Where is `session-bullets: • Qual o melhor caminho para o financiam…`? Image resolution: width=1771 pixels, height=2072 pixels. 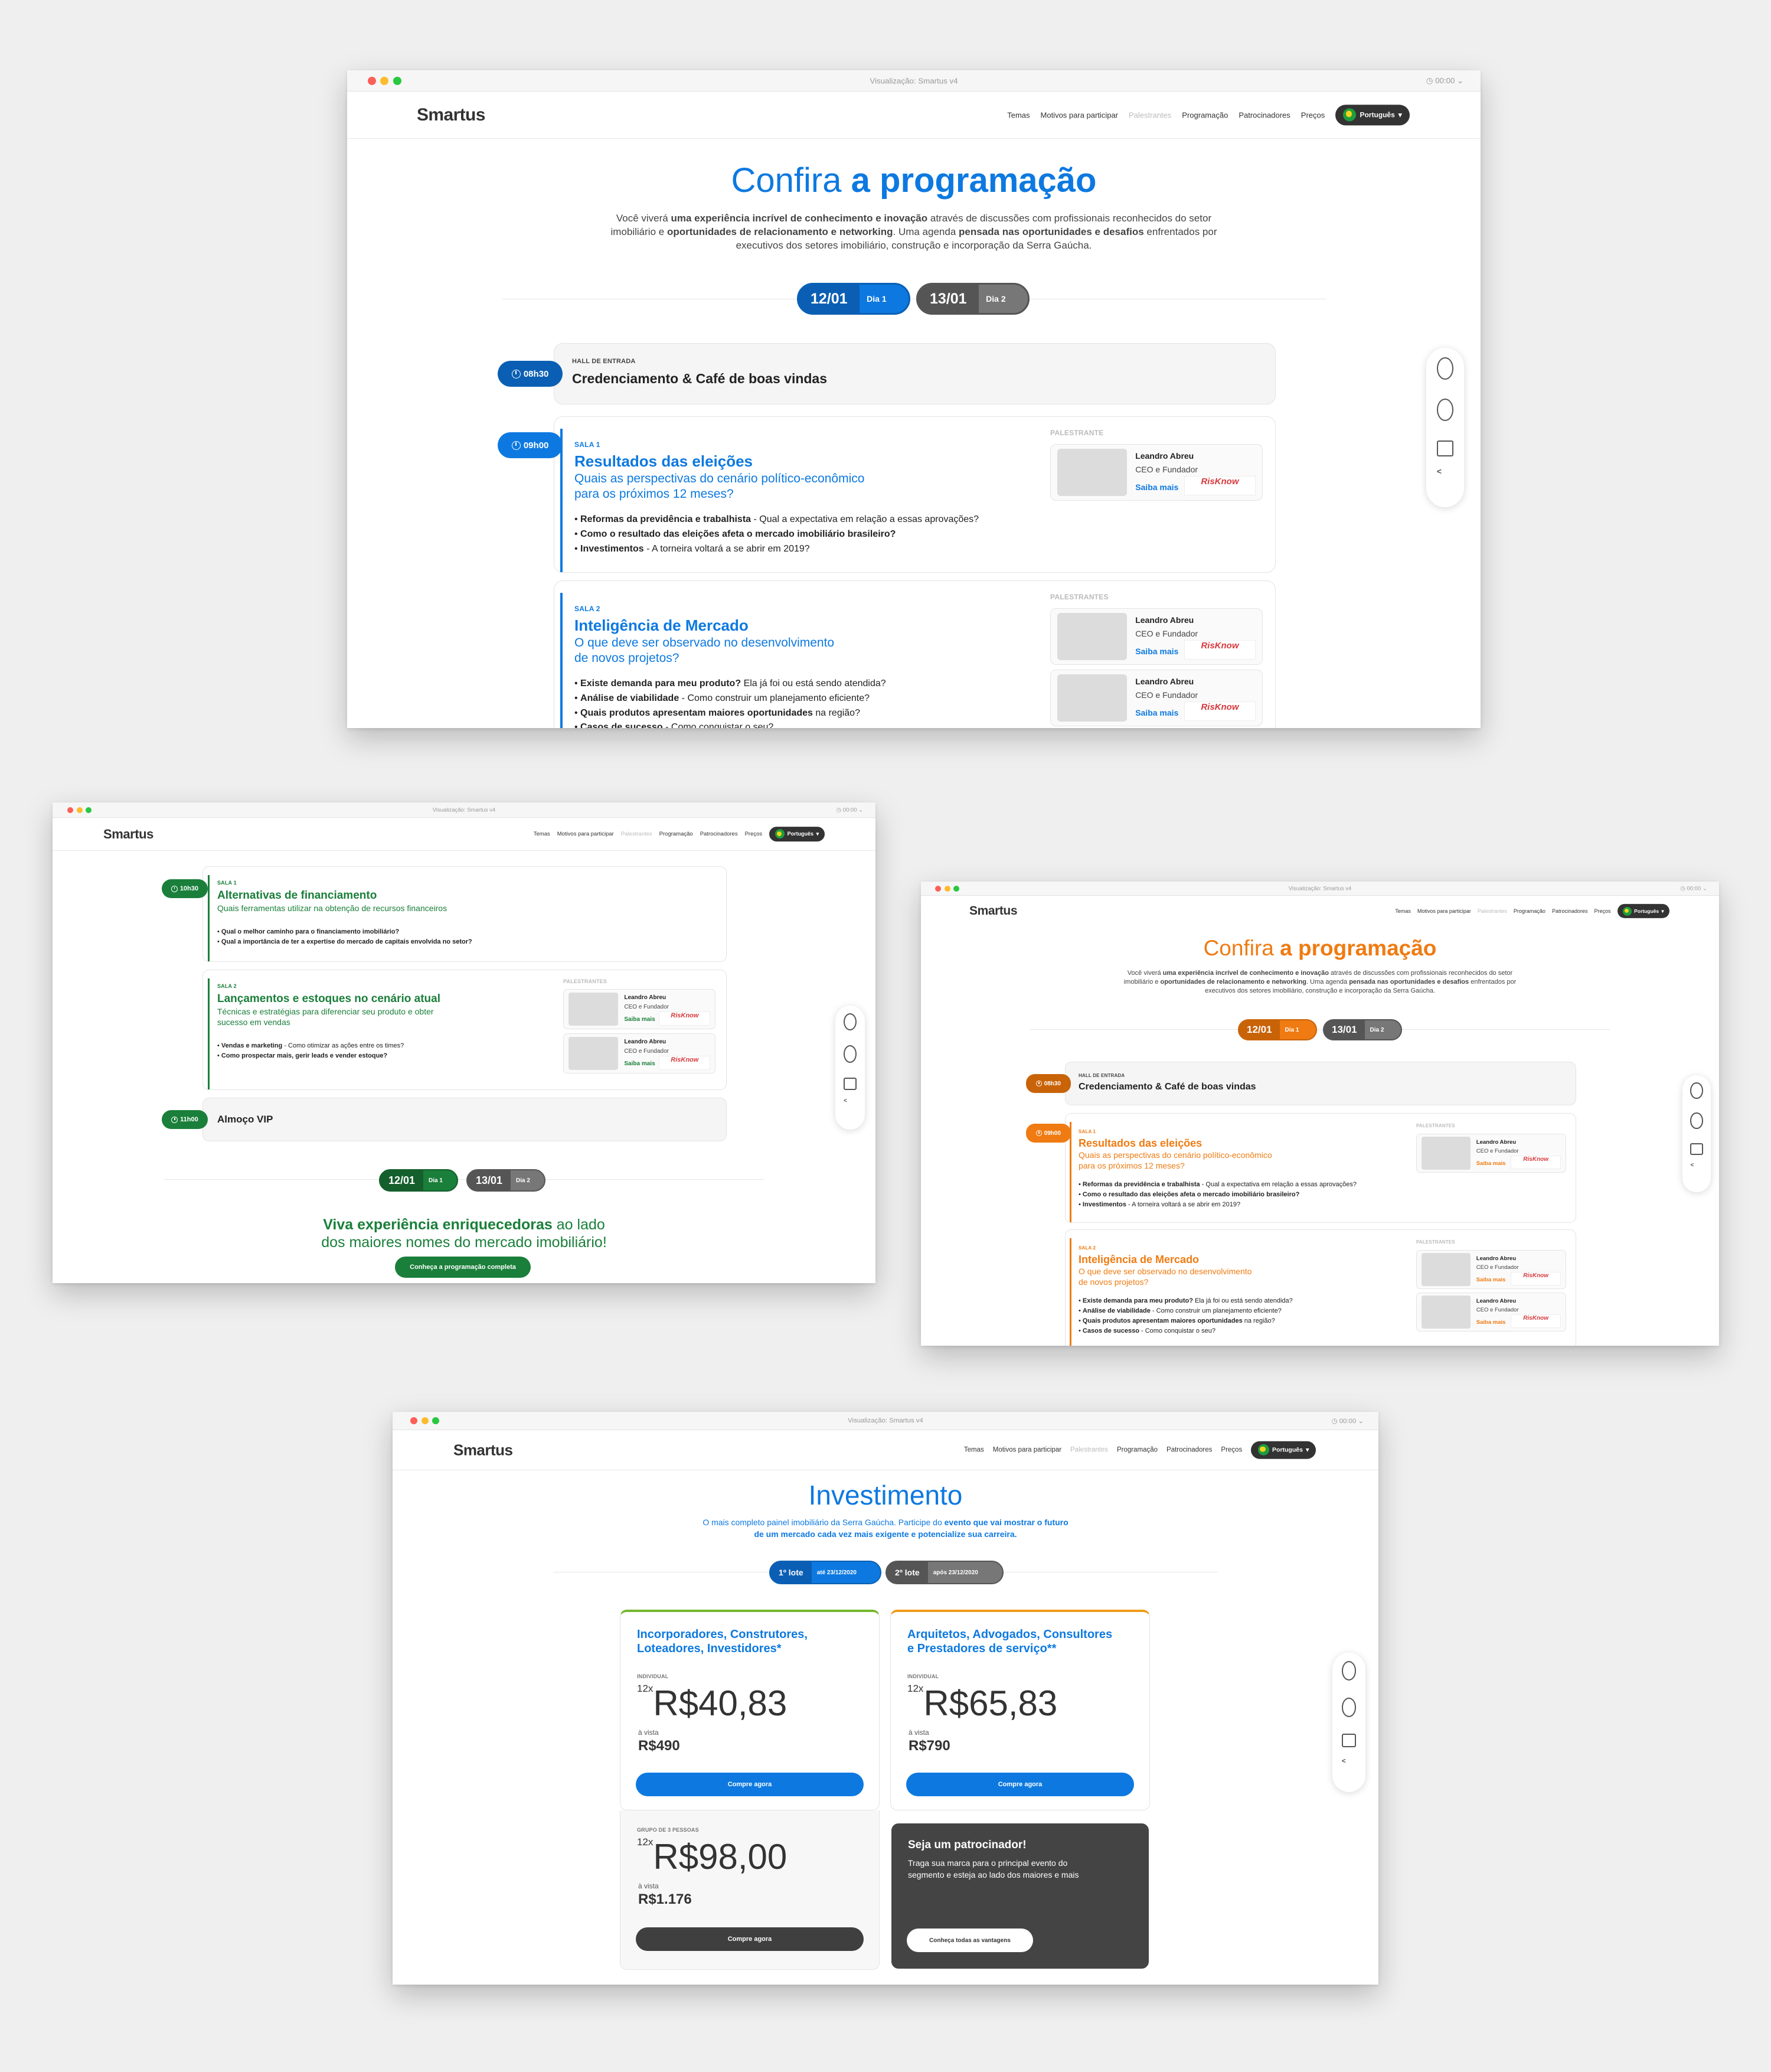 session-bullets: • Qual o melhor caminho para o financiam… is located at coordinates (345, 937).